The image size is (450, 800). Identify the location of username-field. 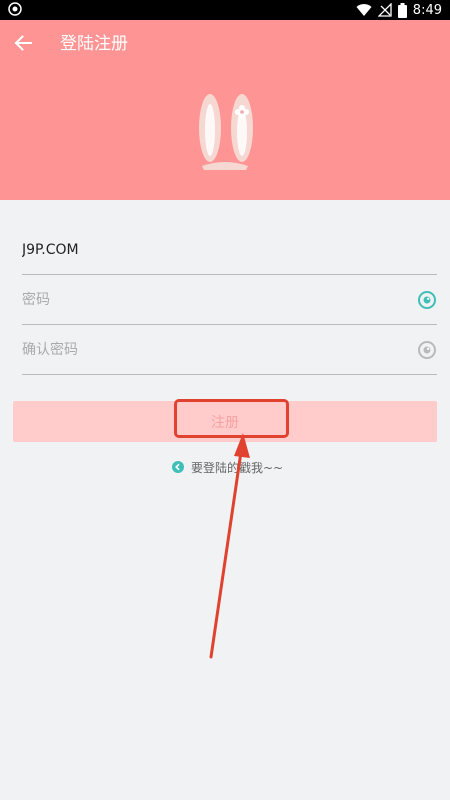
(229, 250).